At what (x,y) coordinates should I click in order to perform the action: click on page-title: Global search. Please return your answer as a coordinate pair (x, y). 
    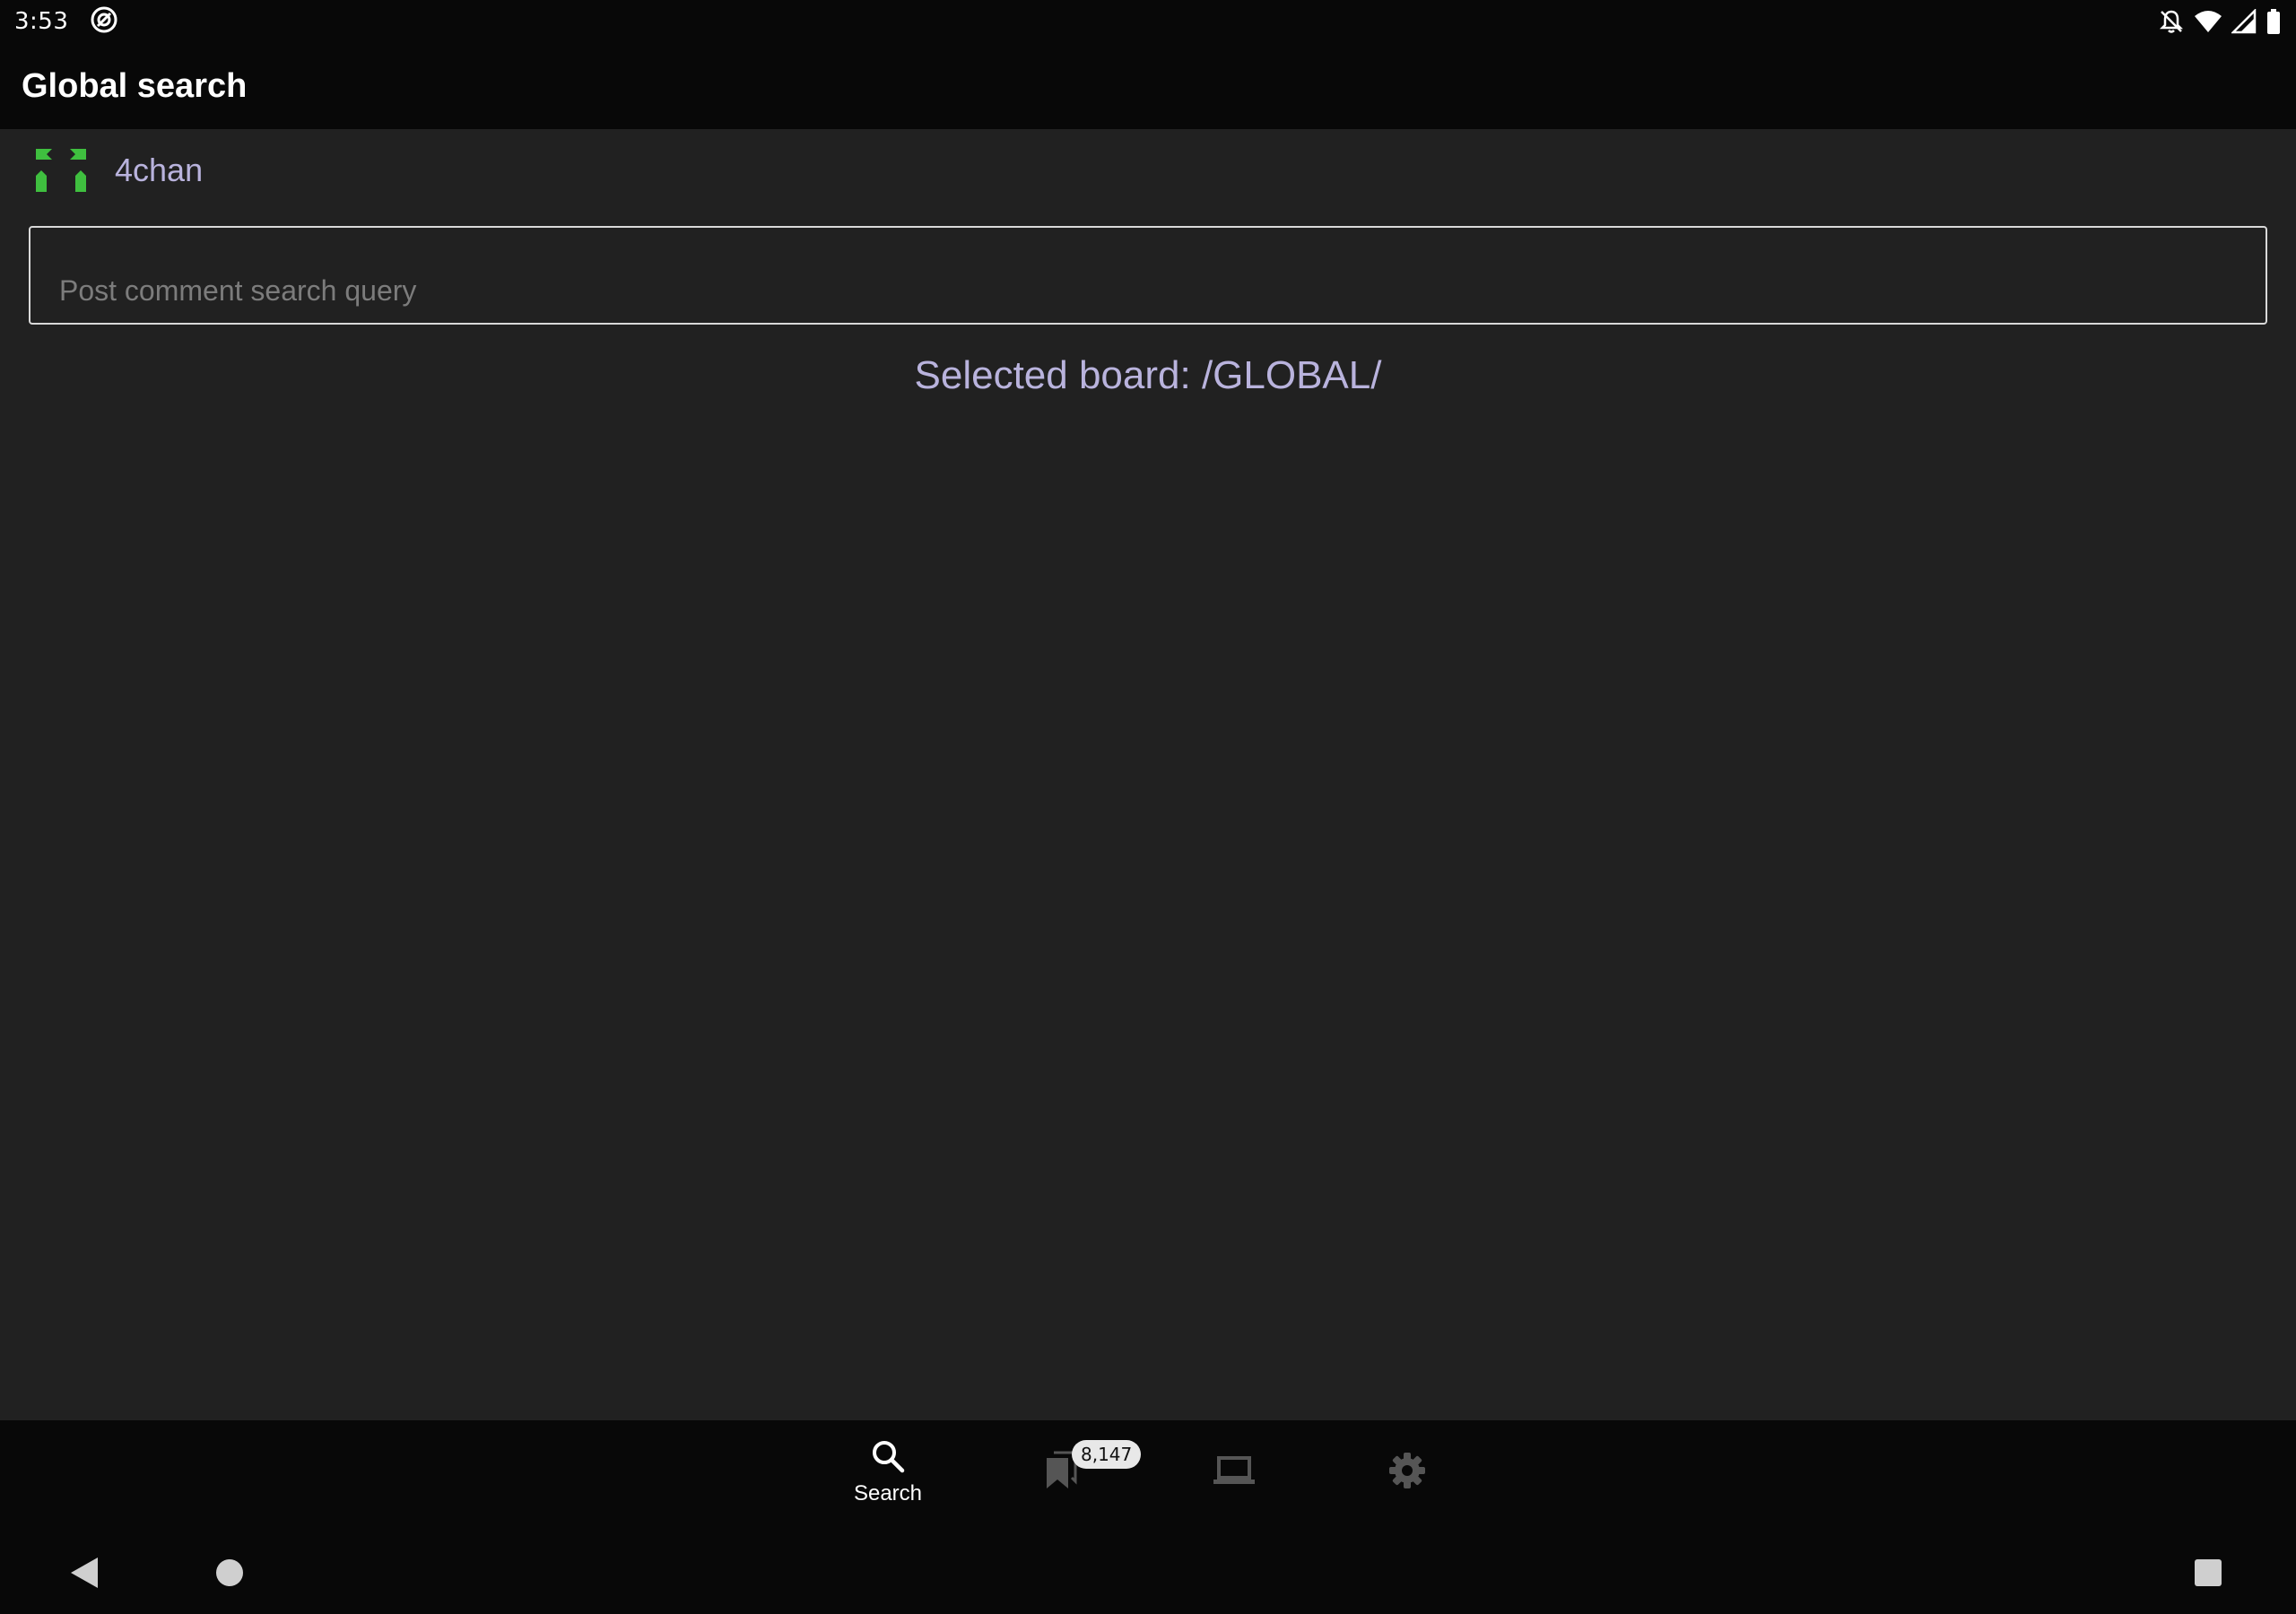
    Looking at the image, I should click on (135, 85).